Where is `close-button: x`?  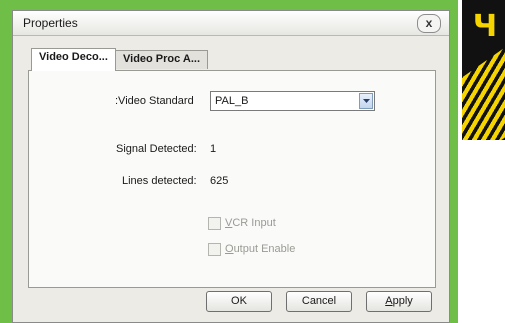 close-button: x is located at coordinates (429, 23).